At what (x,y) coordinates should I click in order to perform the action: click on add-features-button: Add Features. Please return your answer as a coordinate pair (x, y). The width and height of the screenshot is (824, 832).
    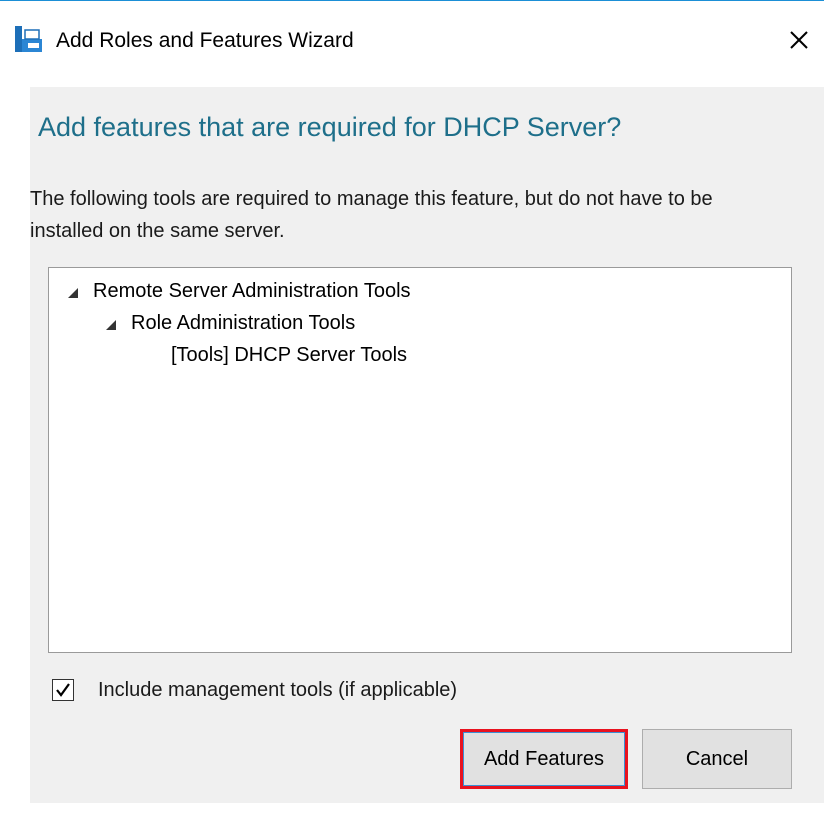
    Looking at the image, I should click on (544, 759).